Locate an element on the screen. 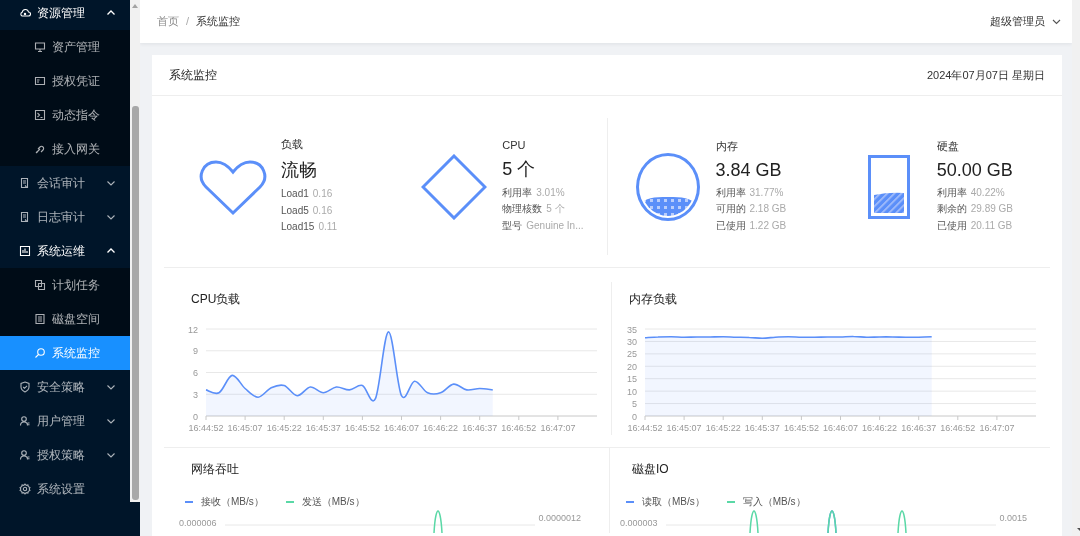 The width and height of the screenshot is (1080, 536). axis-tick-label: 16:46:52 is located at coordinates (958, 428).